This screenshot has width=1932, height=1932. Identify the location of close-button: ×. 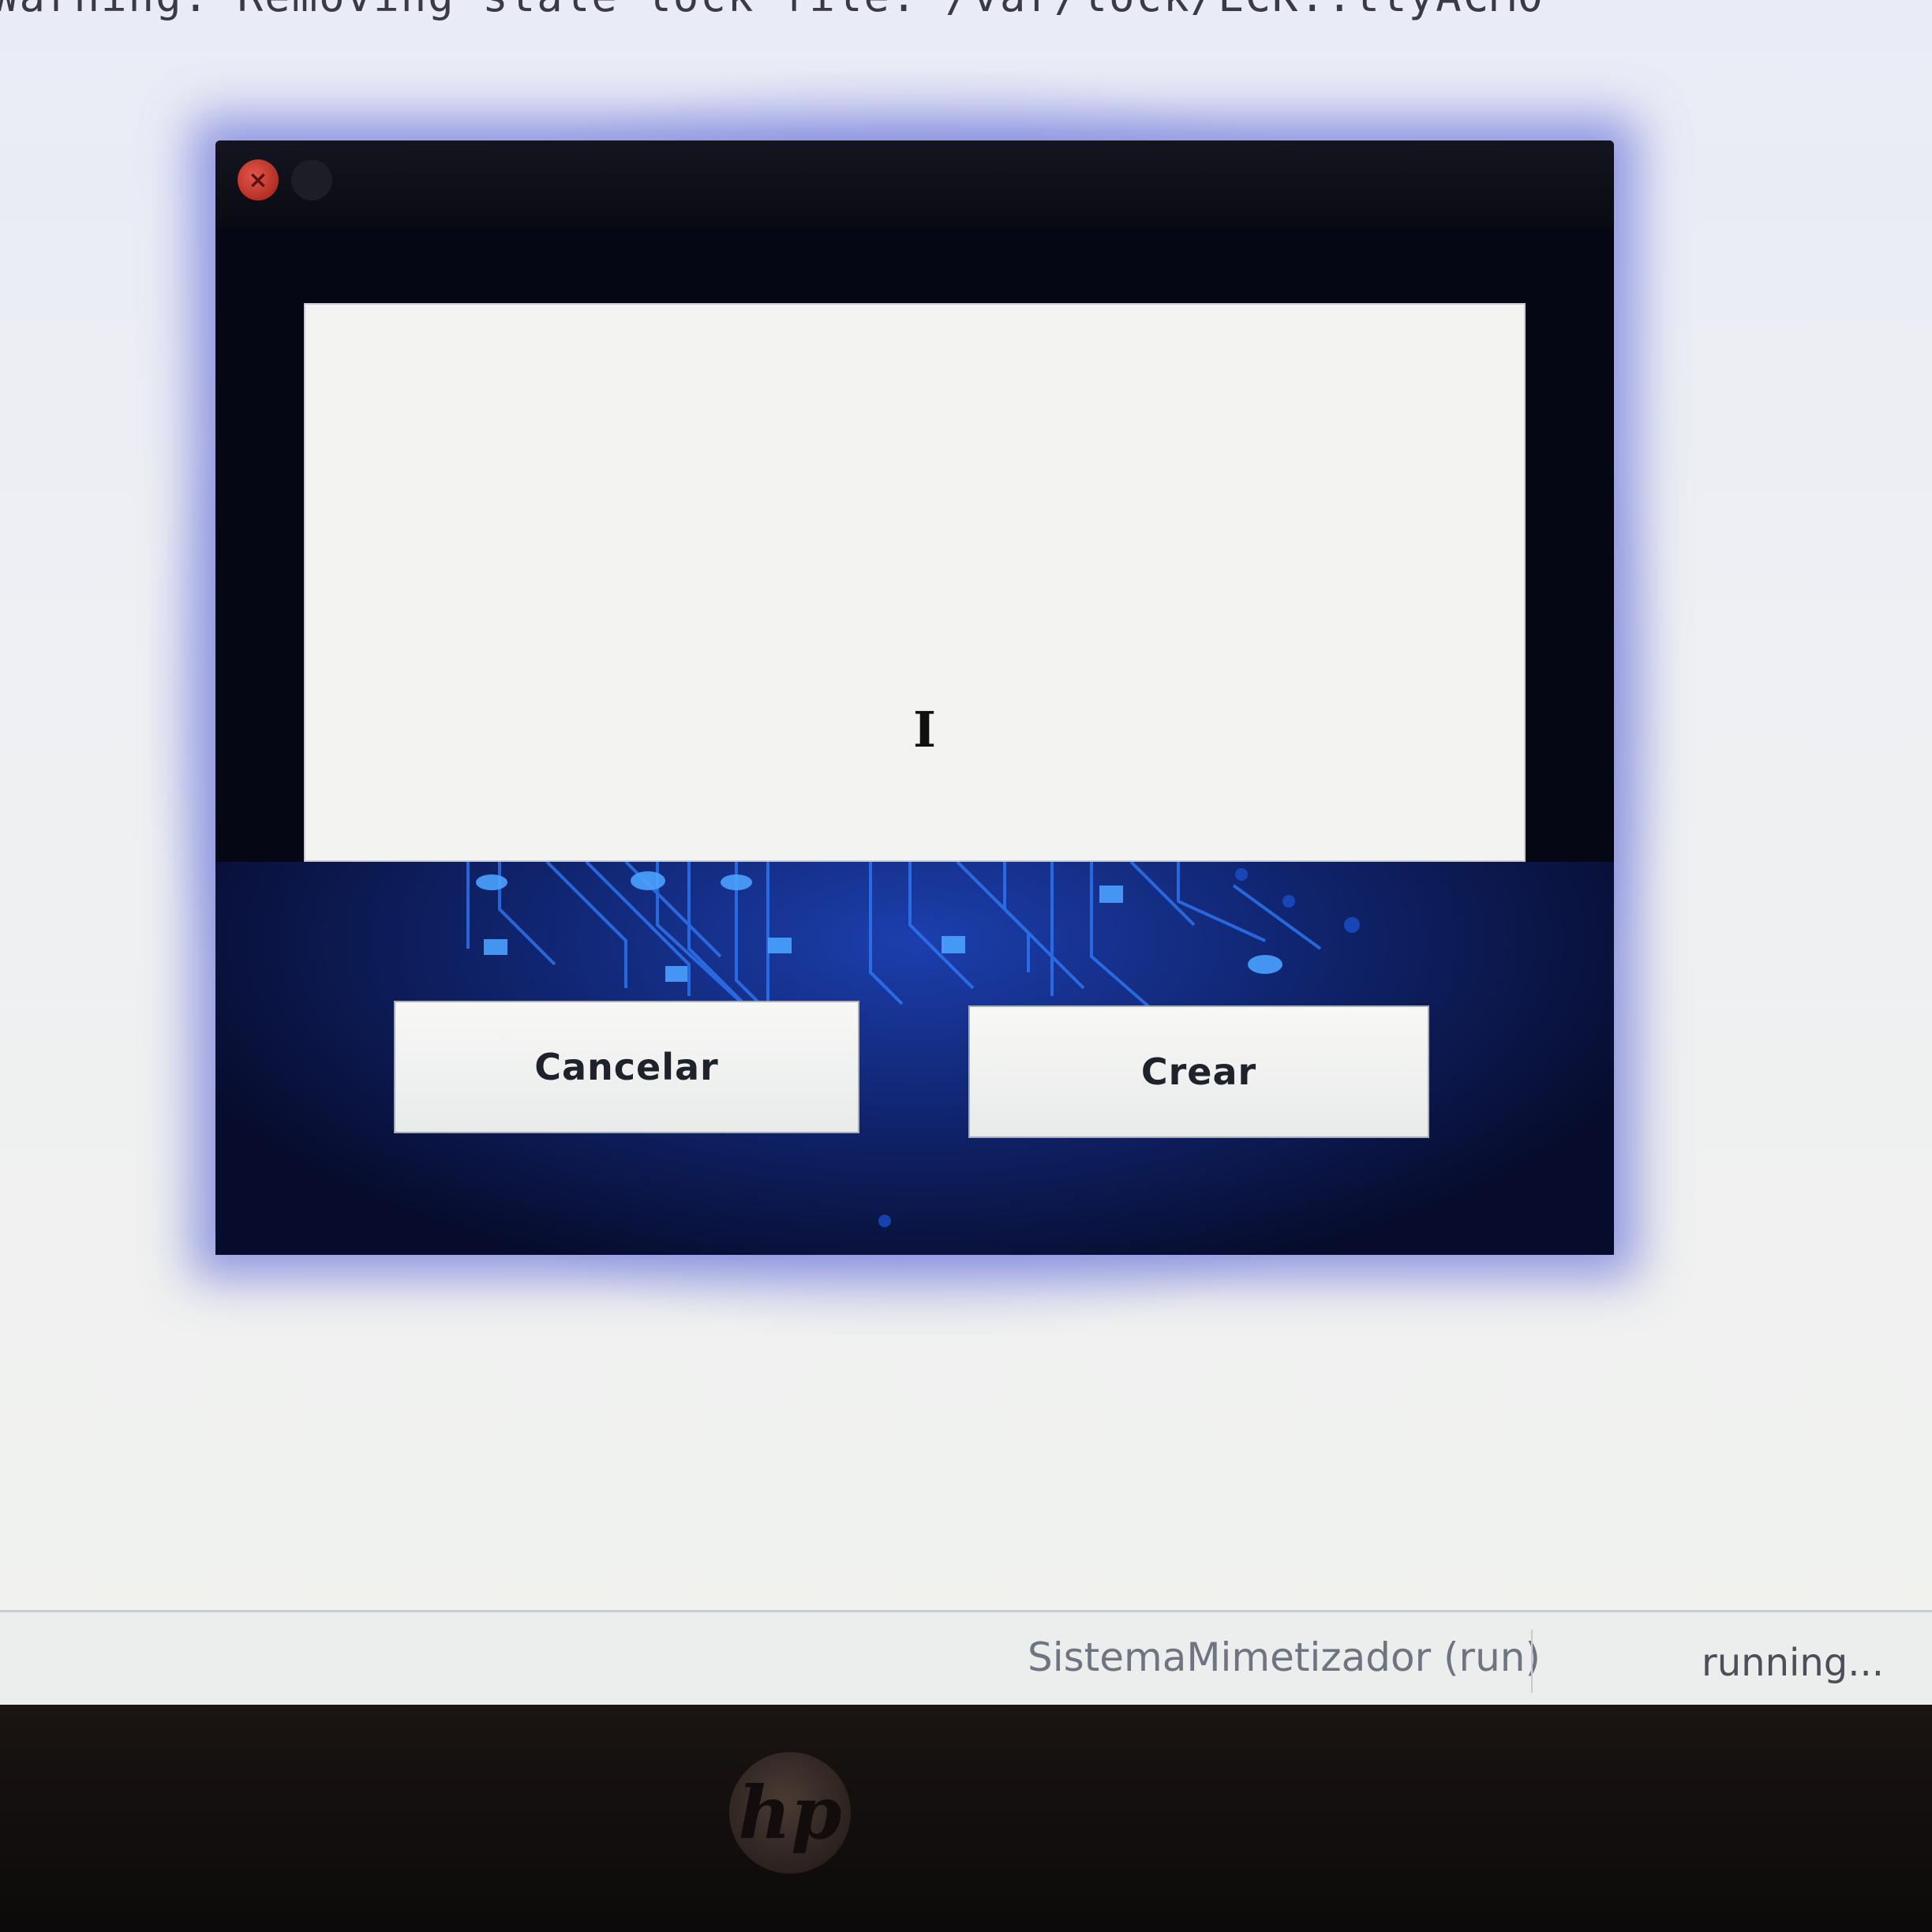
(258, 179).